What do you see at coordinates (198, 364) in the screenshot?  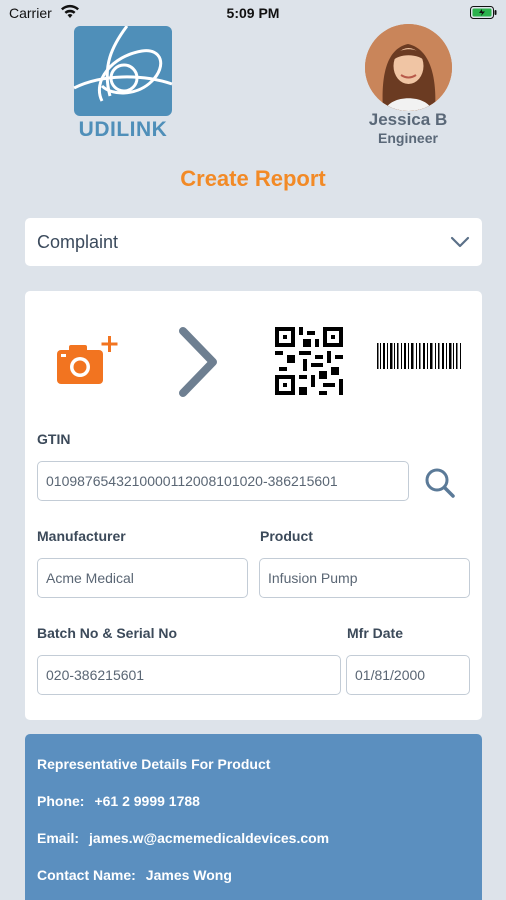 I see `chevron-right-icon` at bounding box center [198, 364].